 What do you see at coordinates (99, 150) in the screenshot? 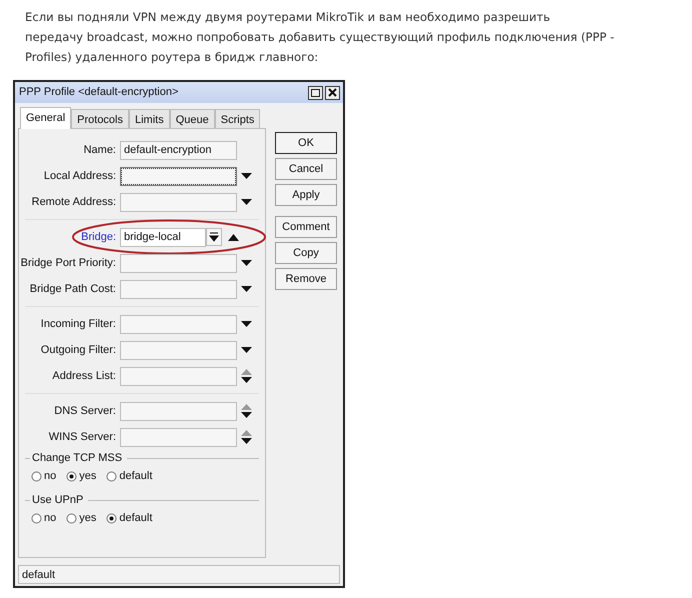
I see `field-label: Name:` at bounding box center [99, 150].